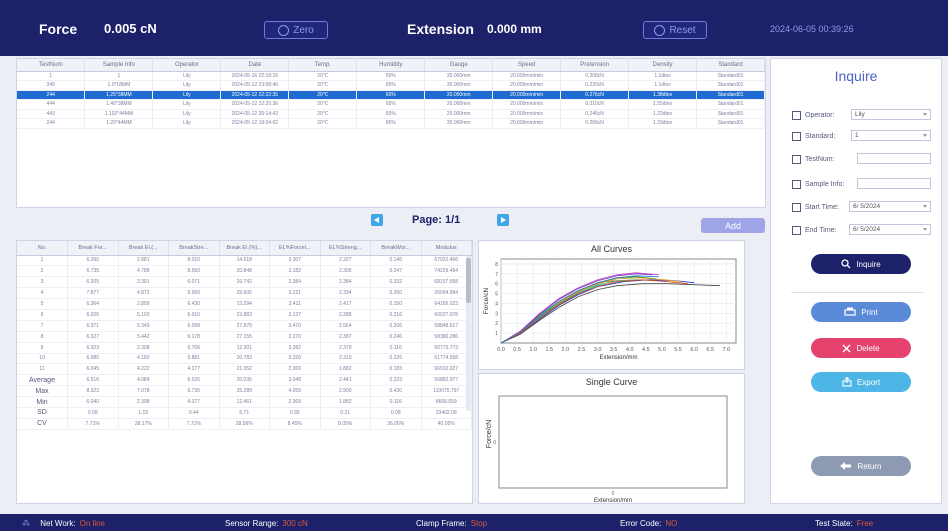 This screenshot has width=948, height=531. I want to click on sample-info-row: Sample Info:, so click(818, 184).